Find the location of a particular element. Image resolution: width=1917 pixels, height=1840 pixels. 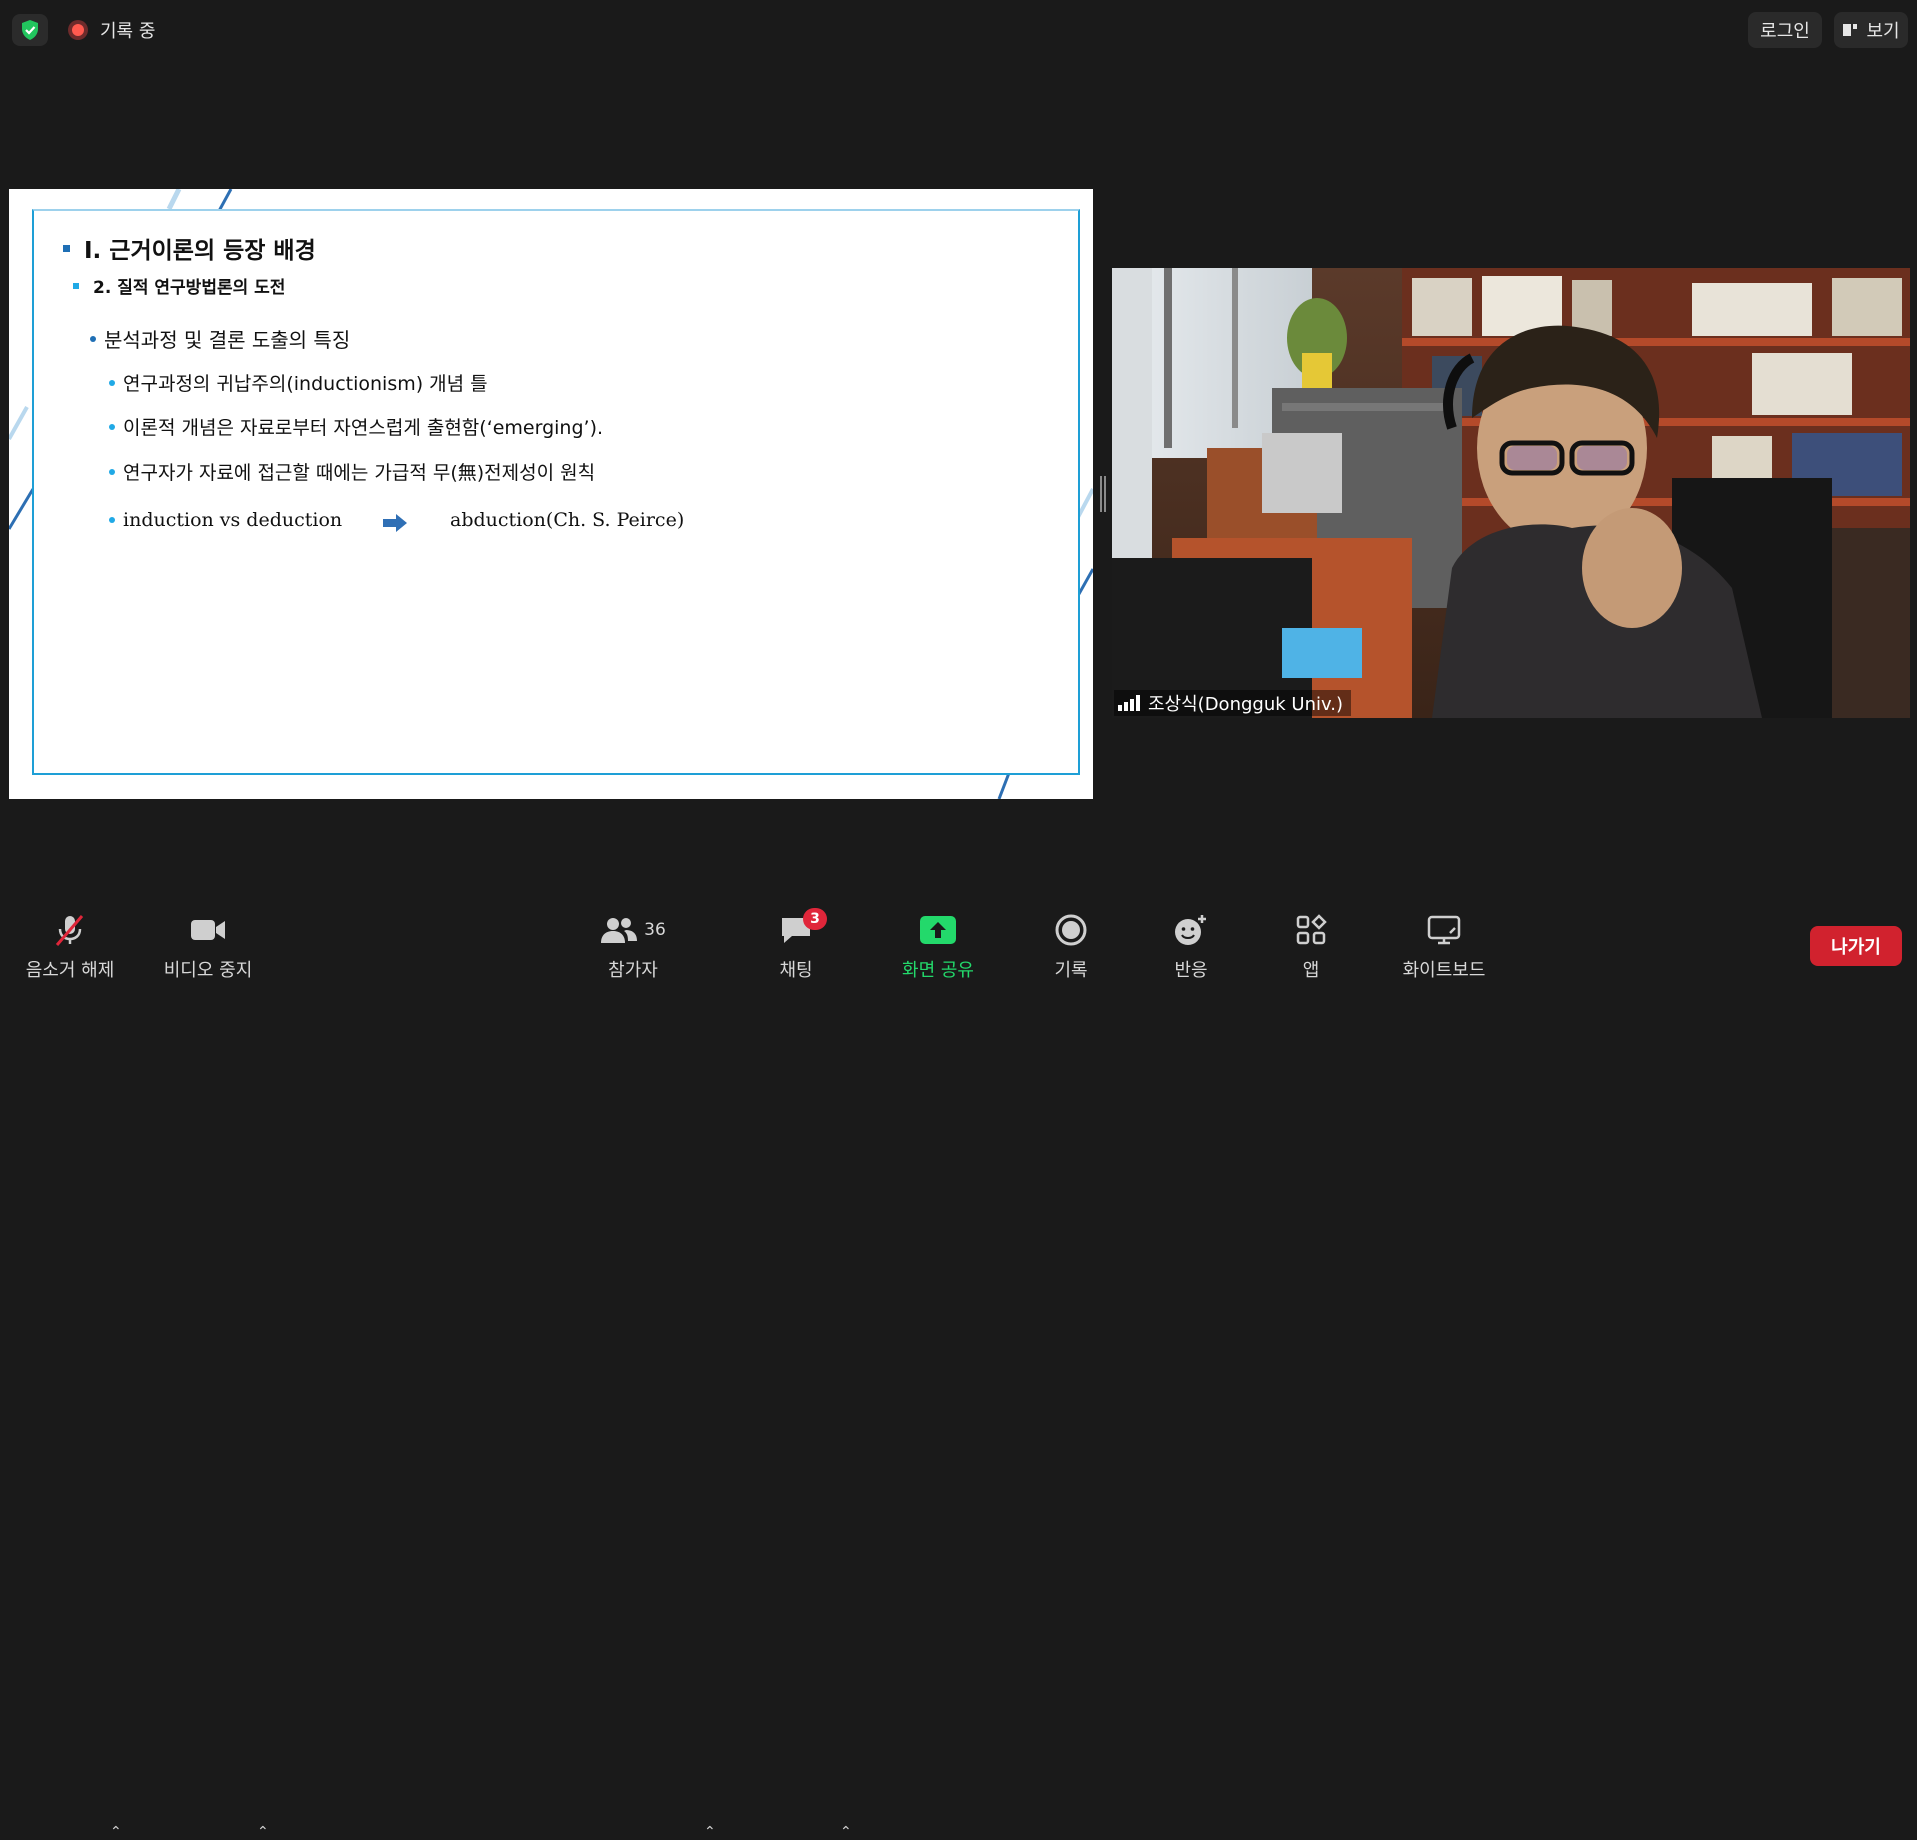

login-button: 로그인 is located at coordinates (1785, 30).